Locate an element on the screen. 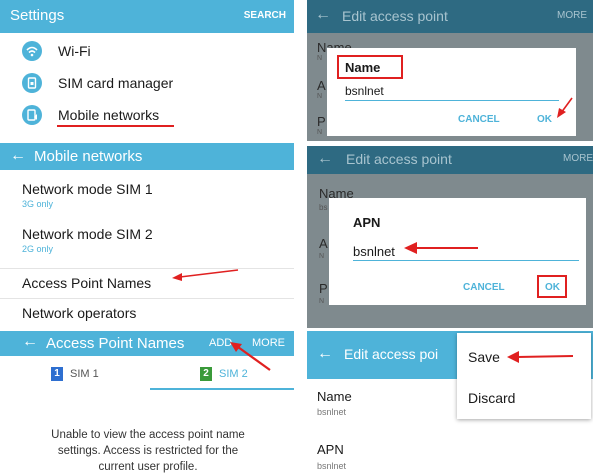 Image resolution: width=593 pixels, height=476 pixels. access-point-names-item: Access Point Names is located at coordinates (147, 282).